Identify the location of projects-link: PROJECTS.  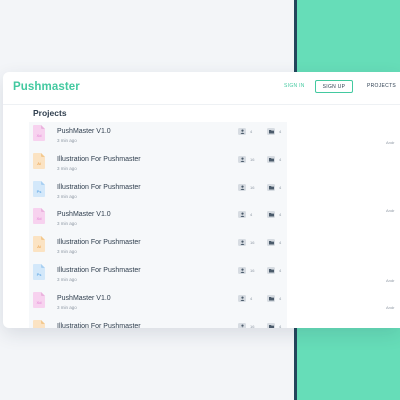
(381, 86).